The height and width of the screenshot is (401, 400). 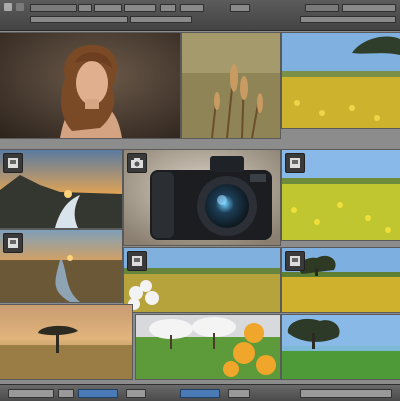 I want to click on yellow-field-tree-image, so click(x=341, y=80).